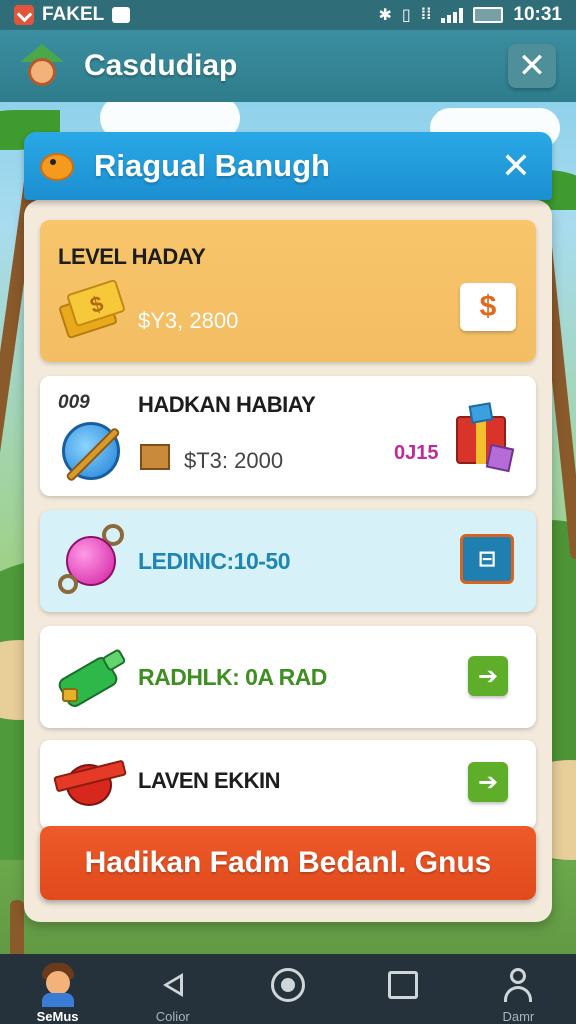 The height and width of the screenshot is (1024, 576). I want to click on signal-icon, so click(452, 15).